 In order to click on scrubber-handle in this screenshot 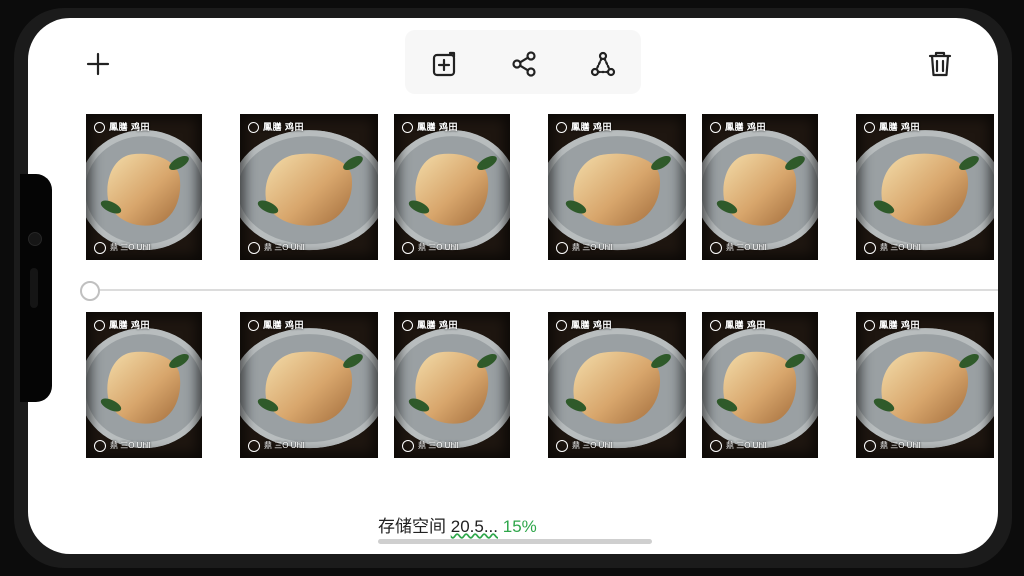, I will do `click(90, 291)`.